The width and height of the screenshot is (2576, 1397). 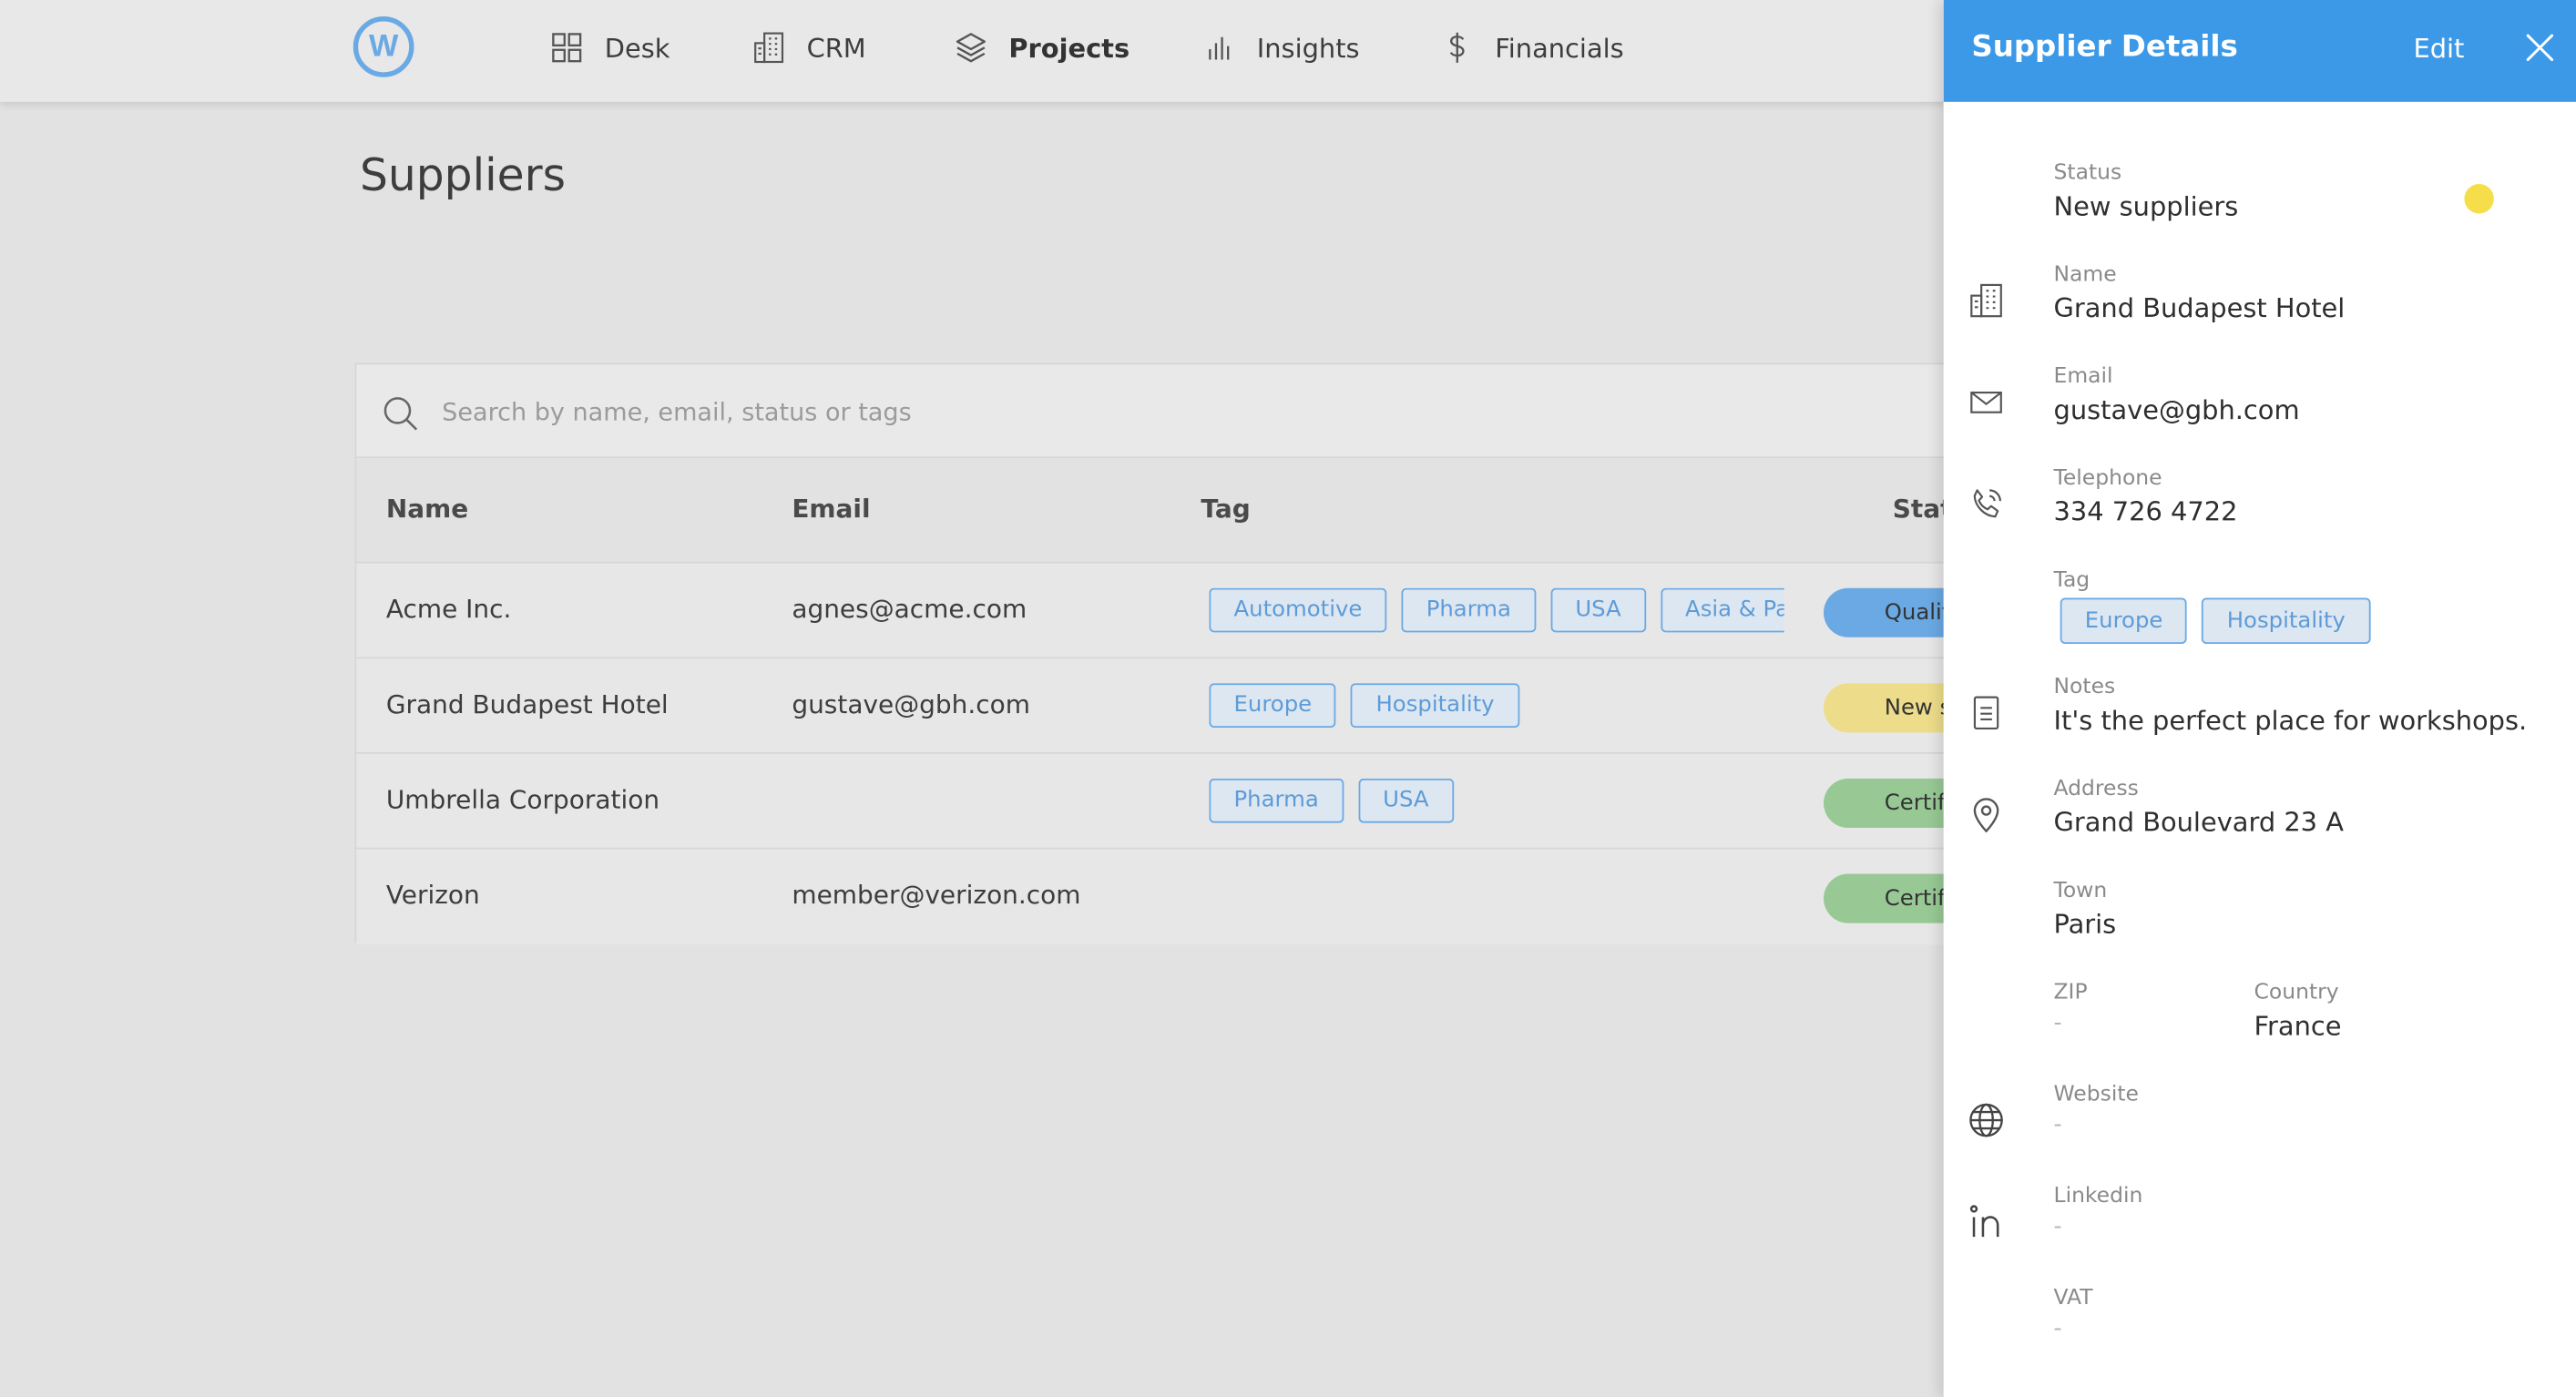 I want to click on field-linkedin: Linkedin -, so click(x=2098, y=1211).